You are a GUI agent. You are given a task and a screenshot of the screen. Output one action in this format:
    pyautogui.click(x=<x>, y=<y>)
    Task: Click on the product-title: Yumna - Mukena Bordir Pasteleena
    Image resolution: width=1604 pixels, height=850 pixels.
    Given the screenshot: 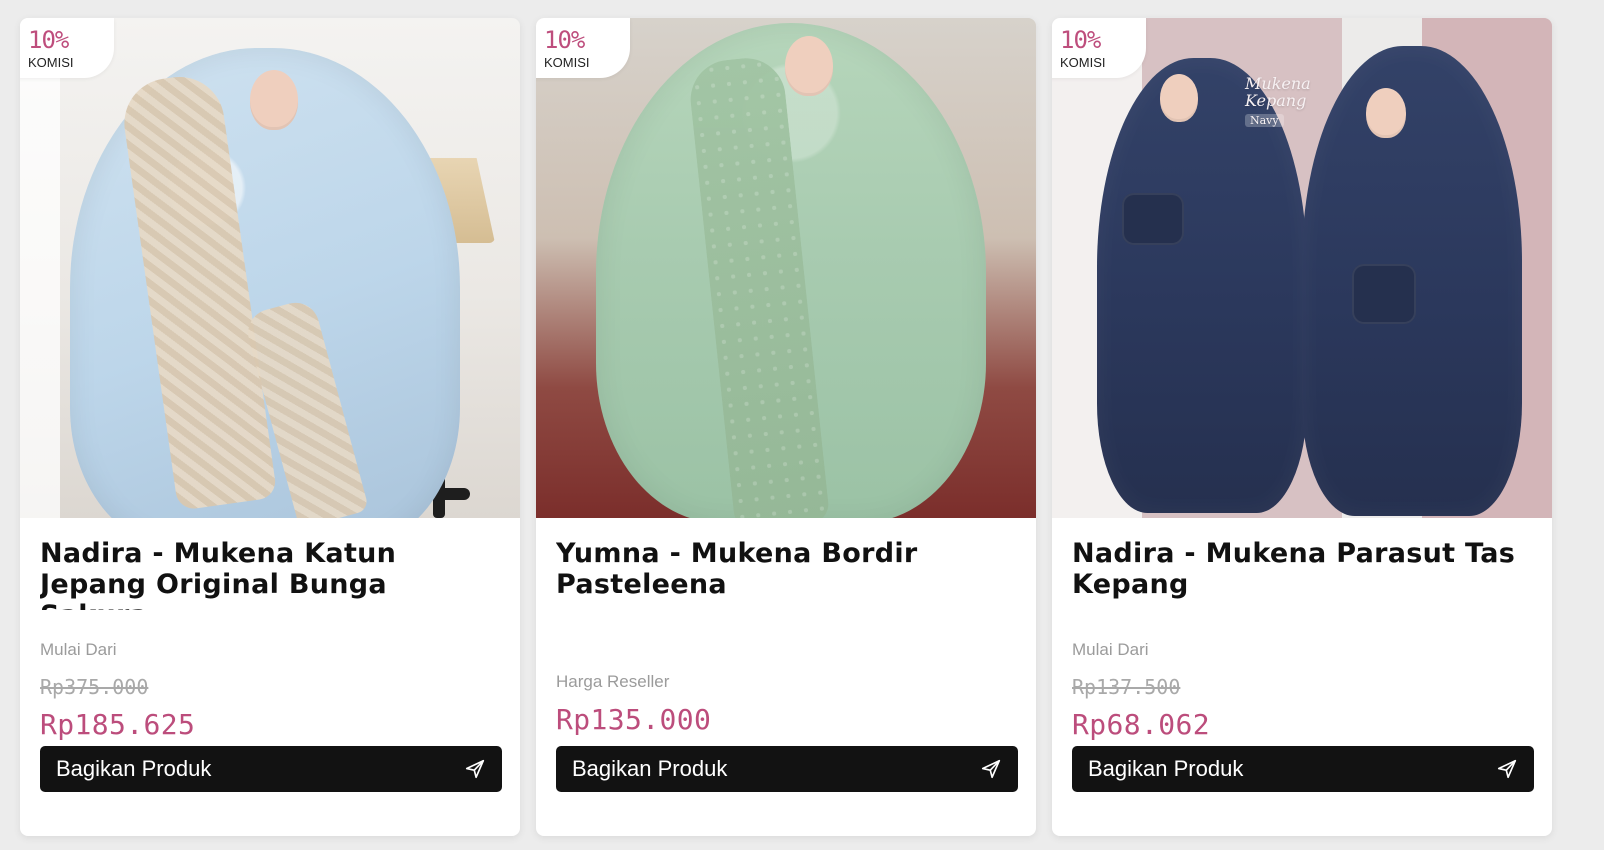 What is the action you would take?
    pyautogui.click(x=786, y=574)
    